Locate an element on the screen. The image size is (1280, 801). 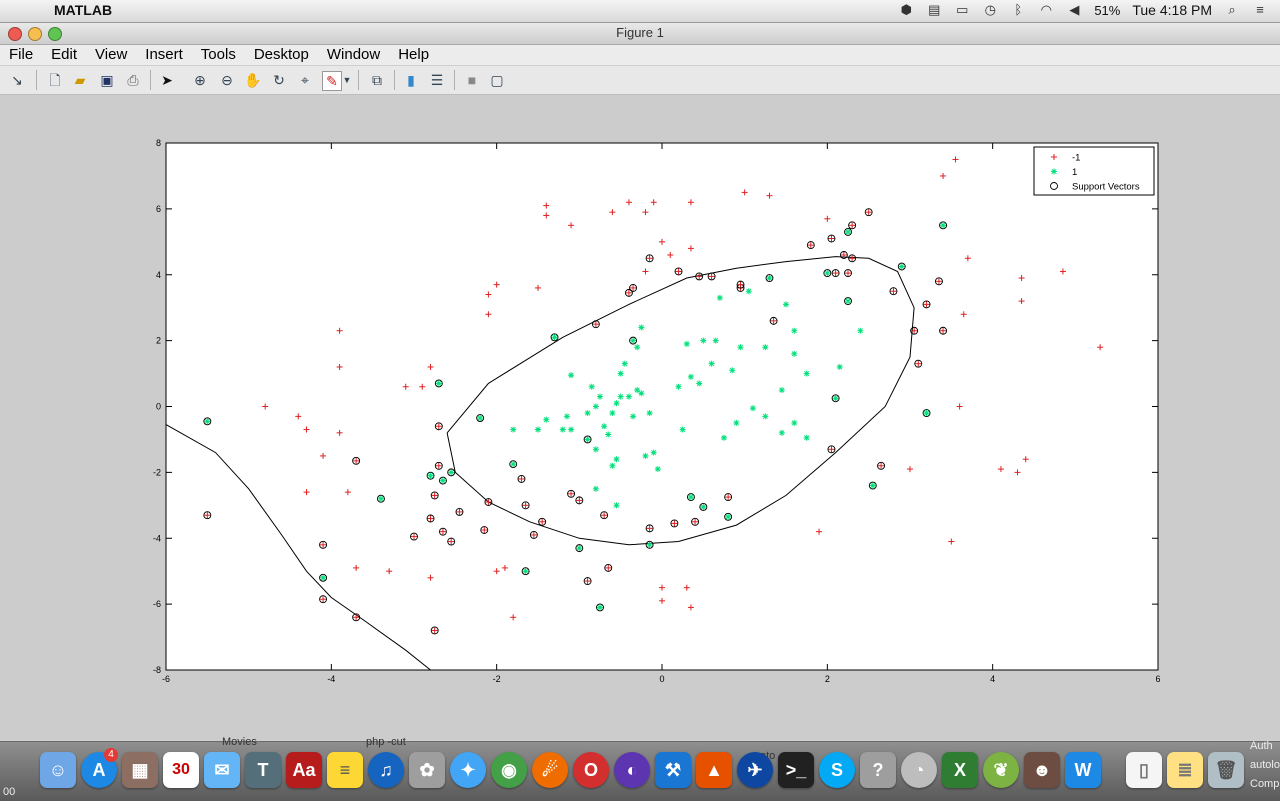
menu-insert: Insert is located at coordinates (164, 55).